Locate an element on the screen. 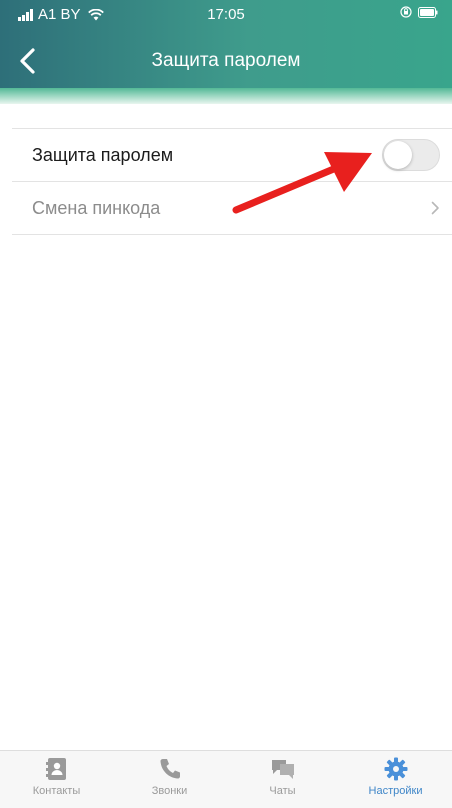 This screenshot has width=452, height=808. tab-contacts-label: Контакты is located at coordinates (56, 791).